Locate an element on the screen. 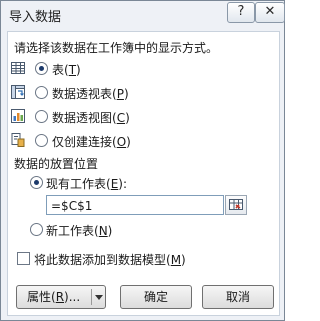 The height and width of the screenshot is (321, 320). close-button: ✕ is located at coordinates (270, 12).